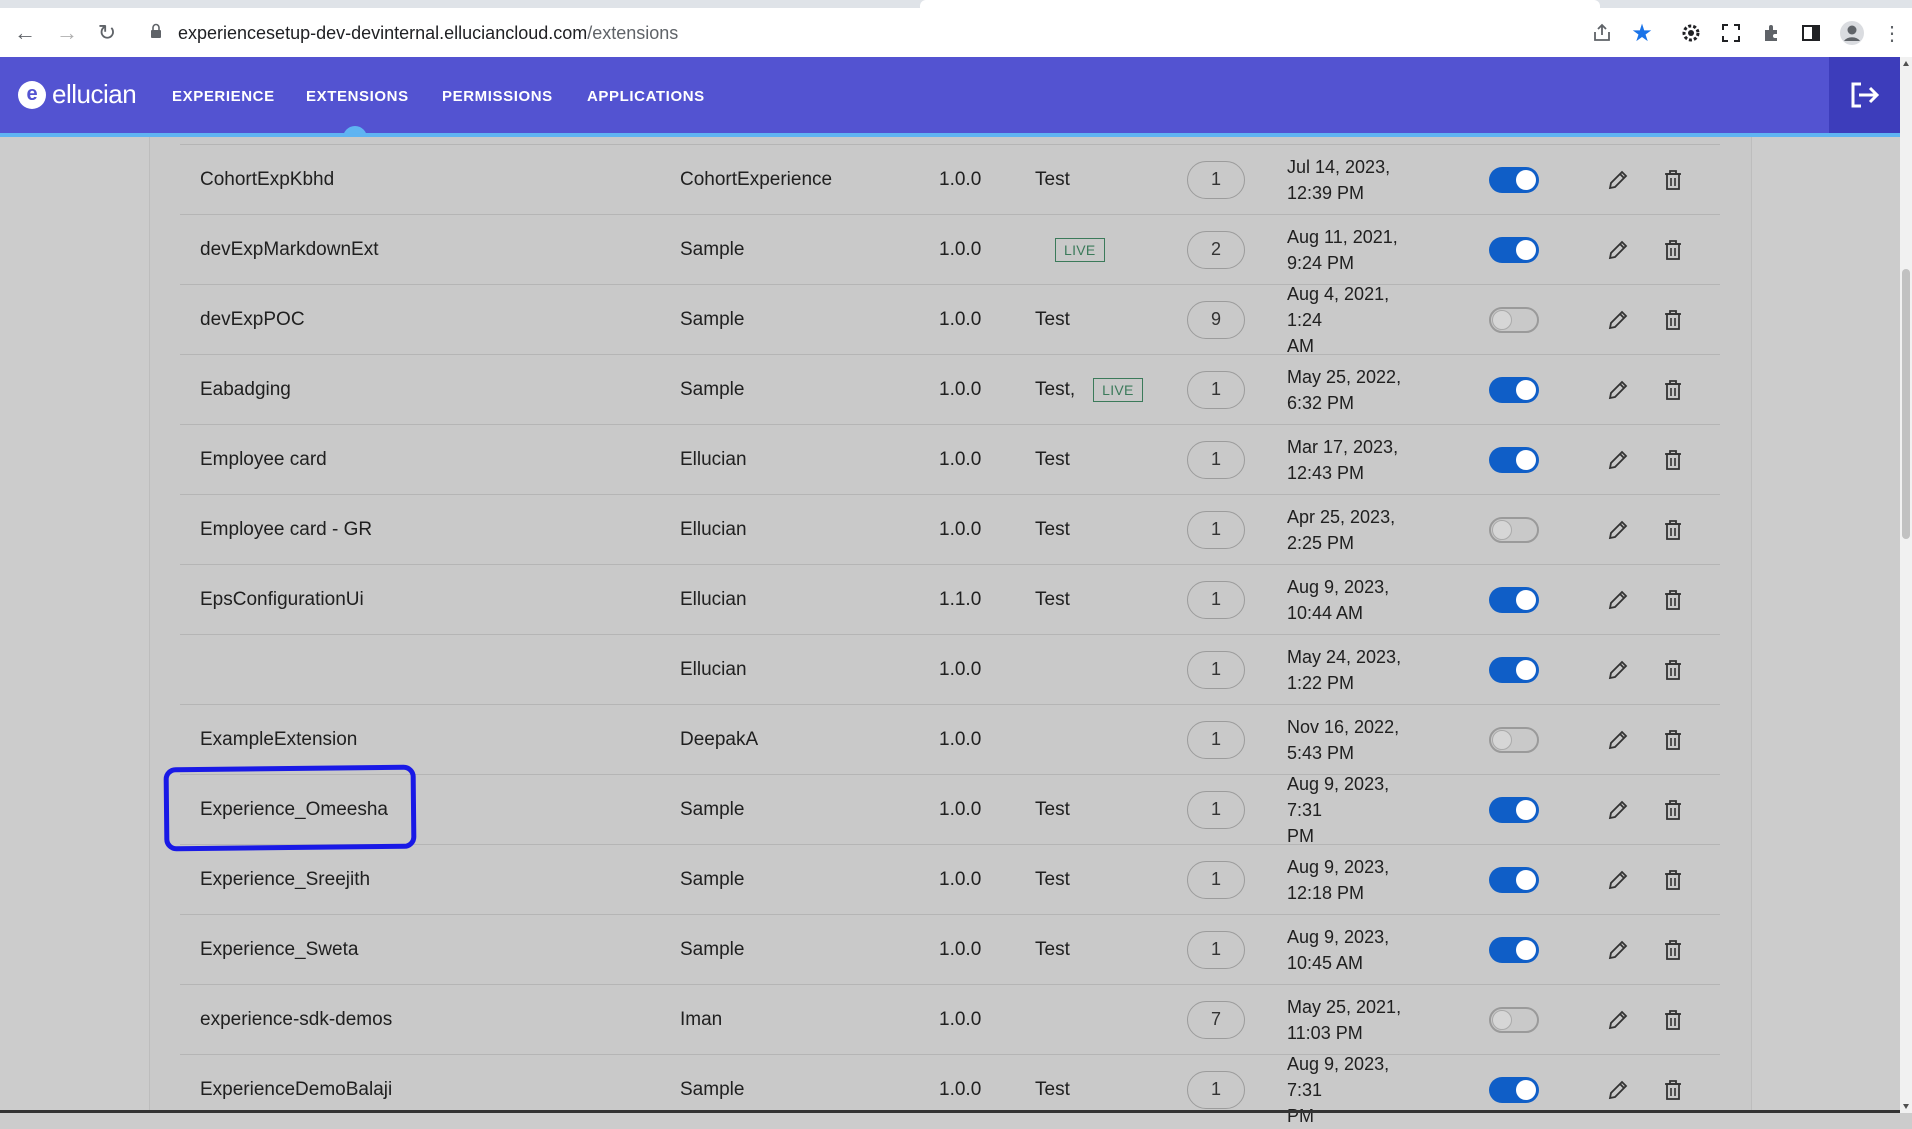  I want to click on count-badge: 2, so click(1216, 249).